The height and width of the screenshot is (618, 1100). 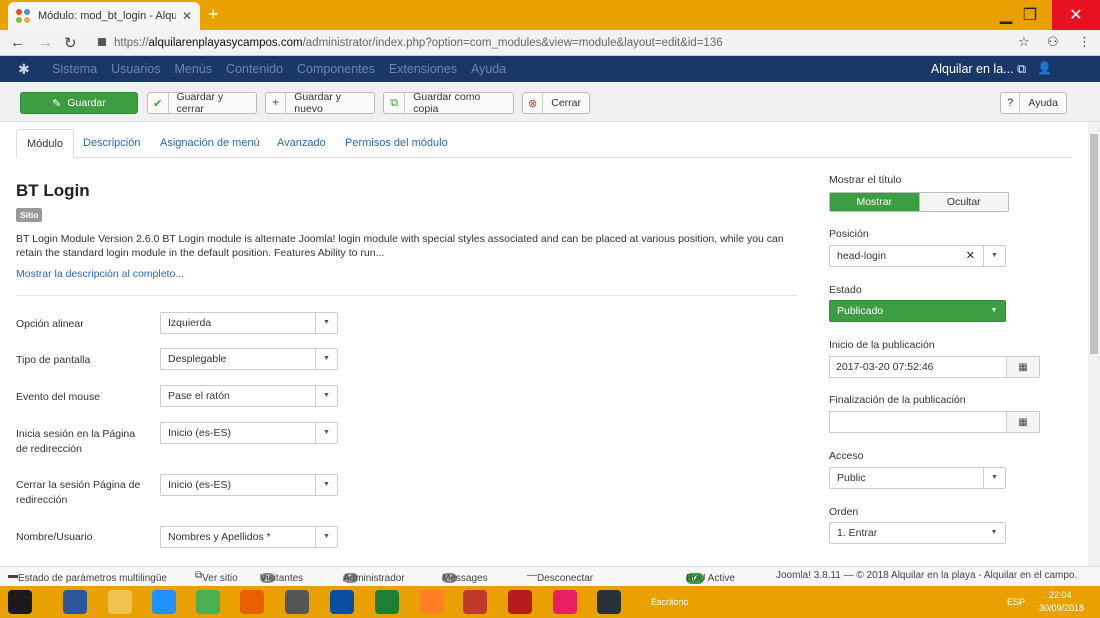 I want to click on joomla-logo-icon: ✱, so click(x=24, y=69).